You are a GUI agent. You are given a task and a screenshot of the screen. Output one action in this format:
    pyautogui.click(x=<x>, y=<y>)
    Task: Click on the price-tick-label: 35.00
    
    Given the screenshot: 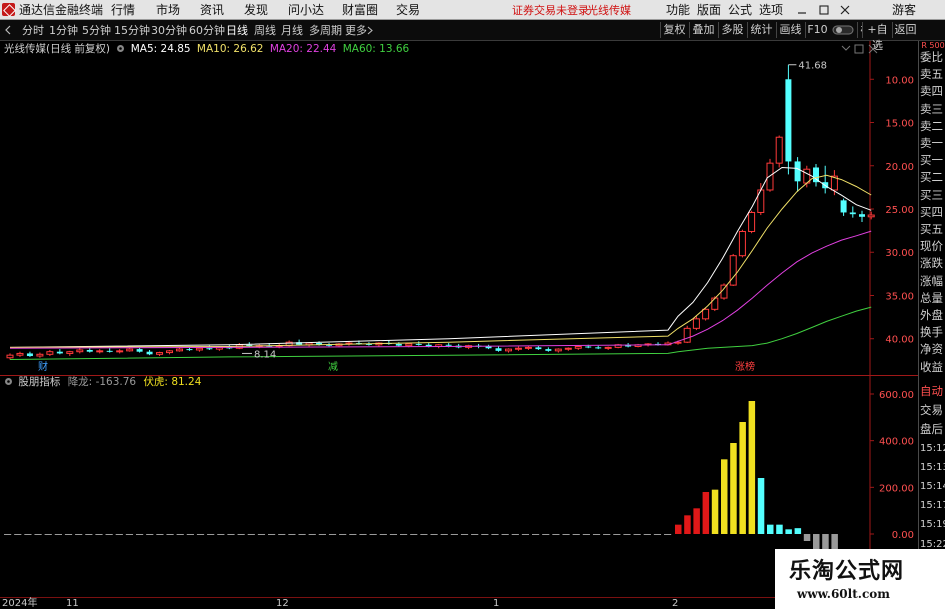 What is the action you would take?
    pyautogui.click(x=899, y=296)
    